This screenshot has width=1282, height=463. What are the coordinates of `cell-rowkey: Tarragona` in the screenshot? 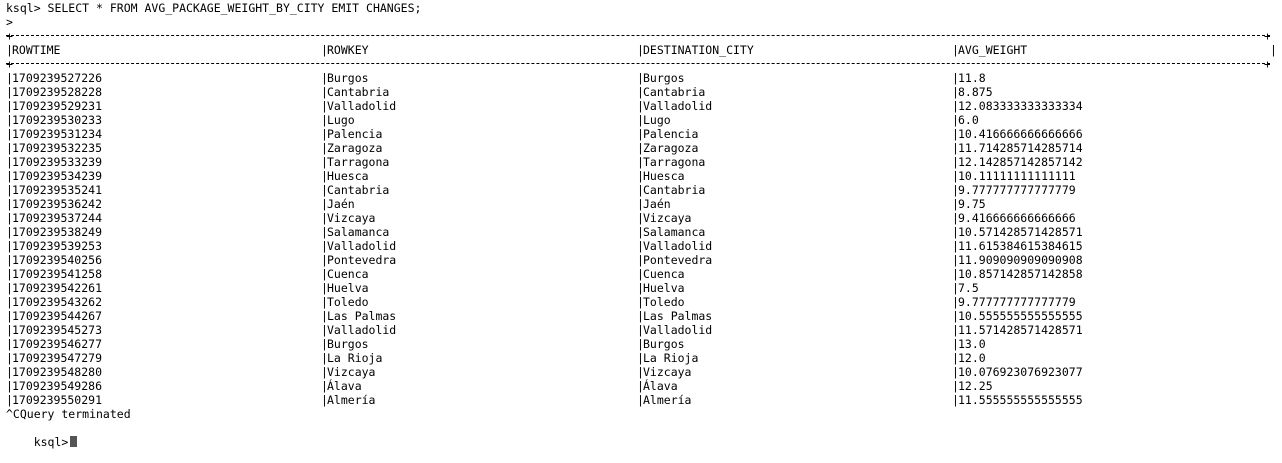 It's located at (358, 162).